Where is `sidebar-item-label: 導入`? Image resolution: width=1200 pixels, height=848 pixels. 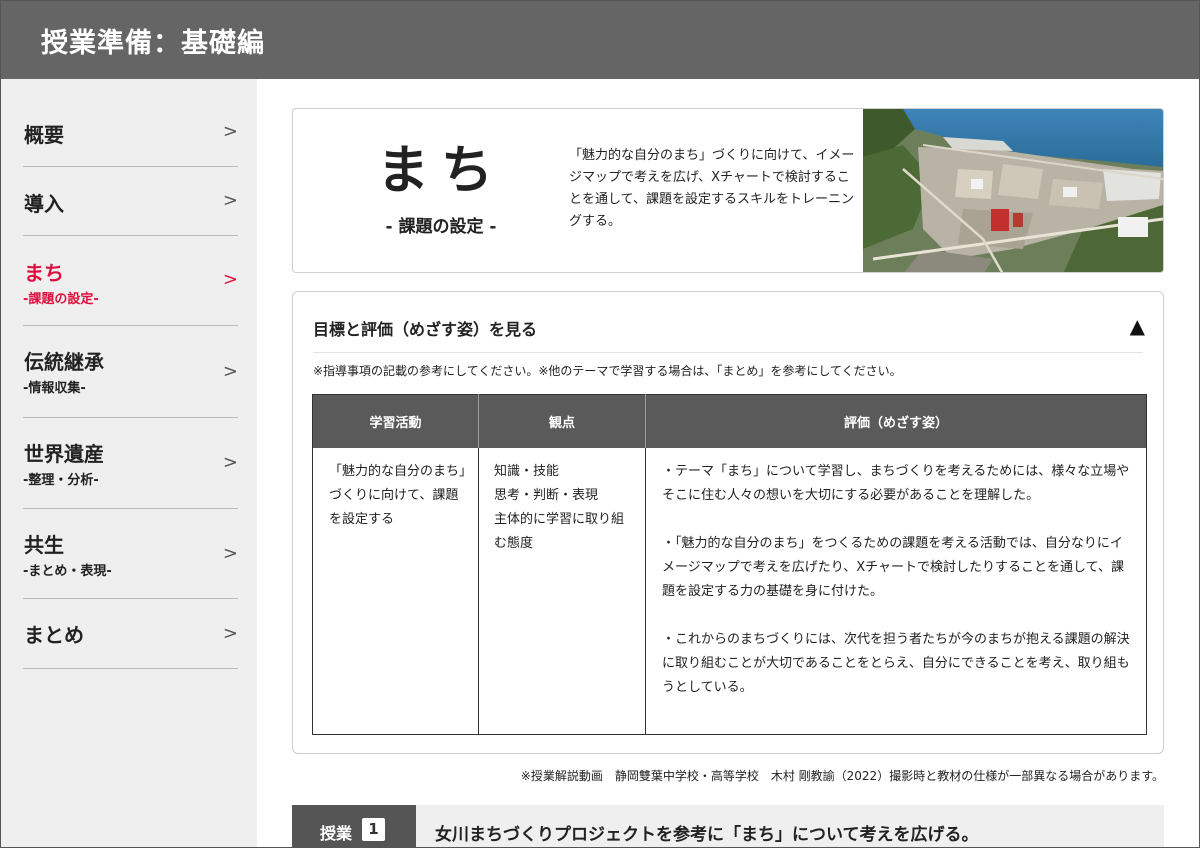 sidebar-item-label: 導入 is located at coordinates (44, 204).